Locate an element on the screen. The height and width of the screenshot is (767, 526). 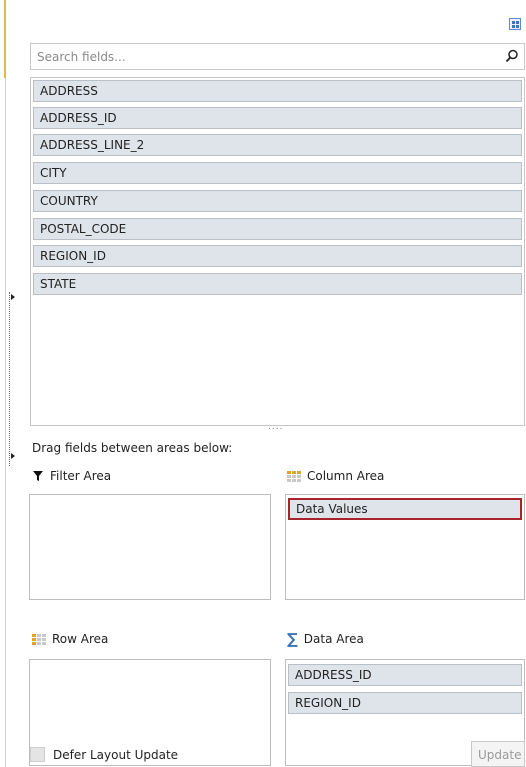
row-grid-icon is located at coordinates (39, 639).